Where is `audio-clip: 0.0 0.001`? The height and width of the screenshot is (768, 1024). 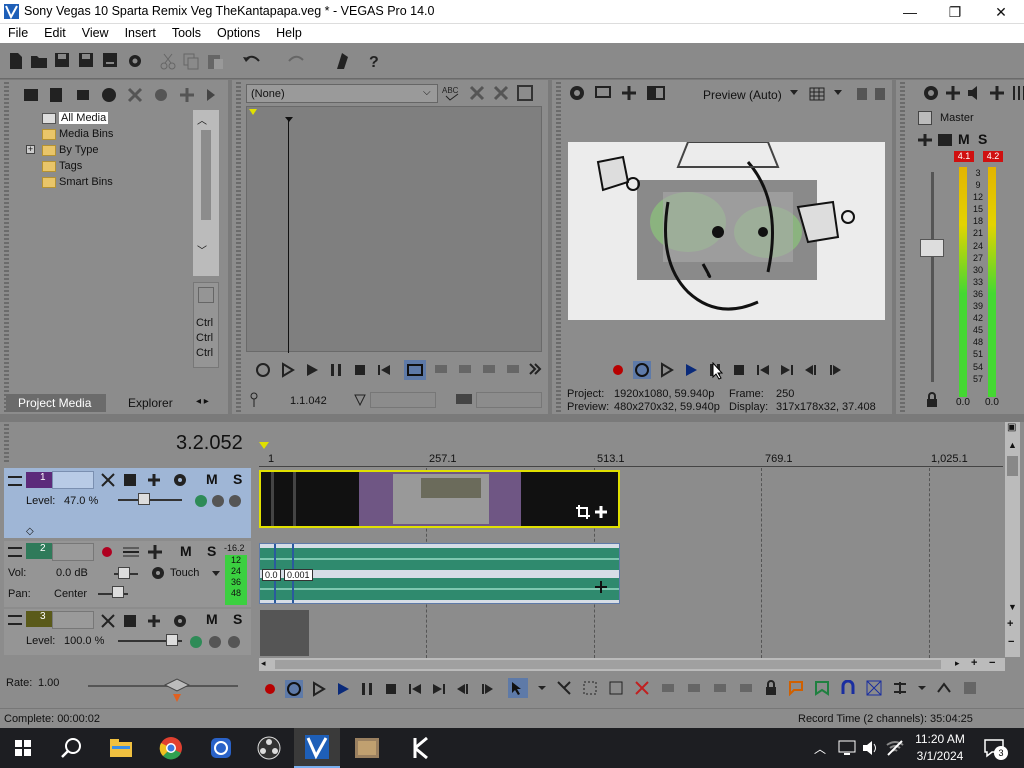
audio-clip: 0.0 0.001 is located at coordinates (439, 573).